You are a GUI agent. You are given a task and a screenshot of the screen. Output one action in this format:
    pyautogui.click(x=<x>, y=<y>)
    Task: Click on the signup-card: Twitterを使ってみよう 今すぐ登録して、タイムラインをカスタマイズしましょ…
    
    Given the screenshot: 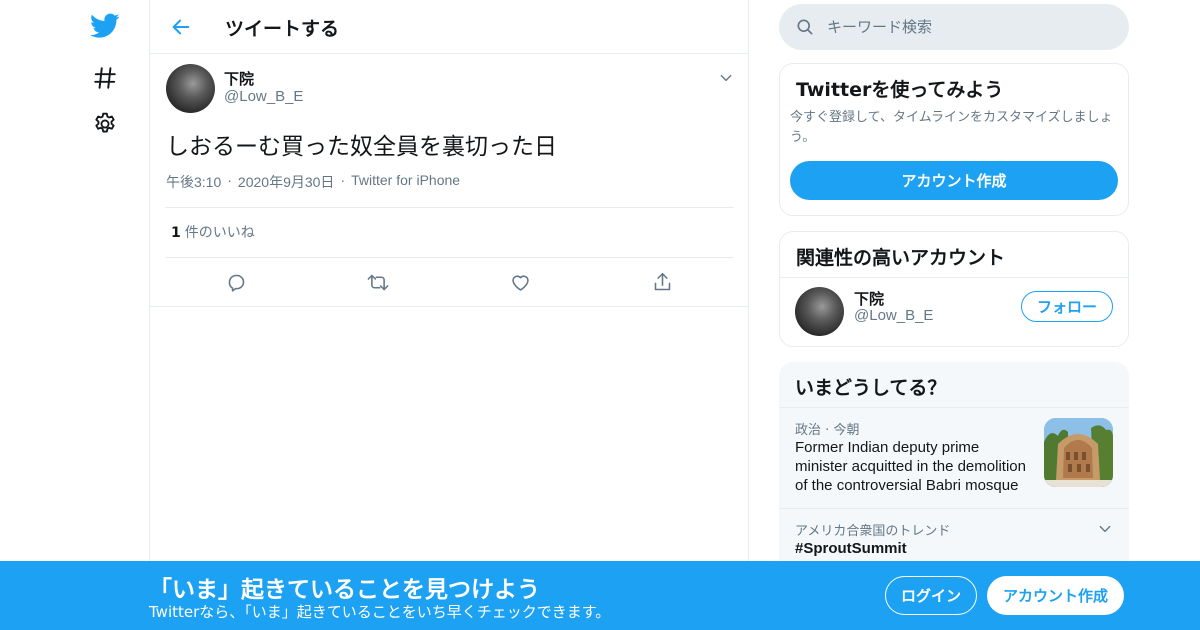 What is the action you would take?
    pyautogui.click(x=954, y=139)
    